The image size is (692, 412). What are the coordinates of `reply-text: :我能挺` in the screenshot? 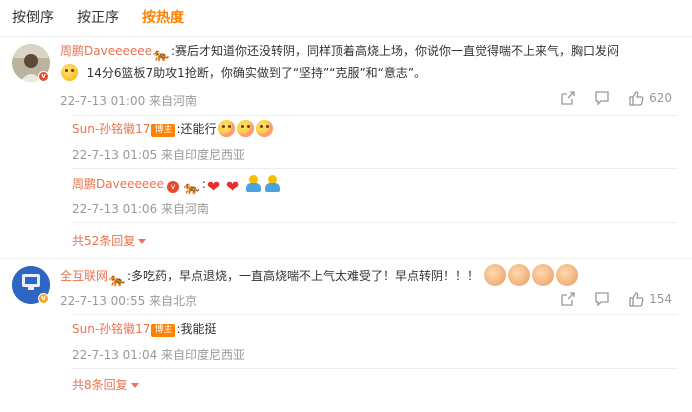 It's located at (196, 329).